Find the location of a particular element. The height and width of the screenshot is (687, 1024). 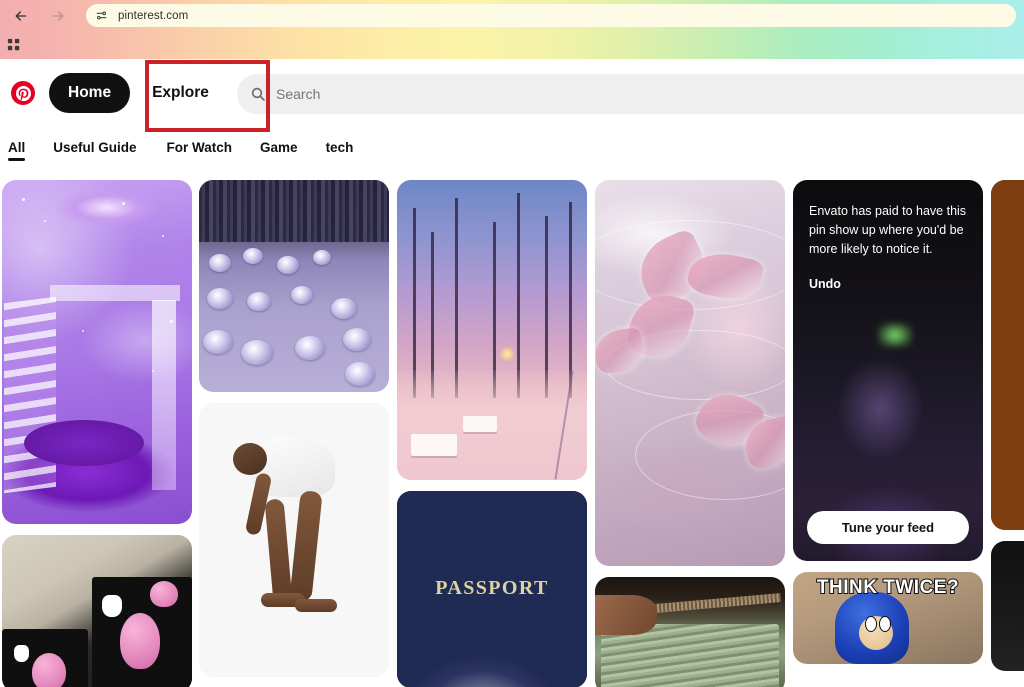

pin-butterflies-water is located at coordinates (690, 373).